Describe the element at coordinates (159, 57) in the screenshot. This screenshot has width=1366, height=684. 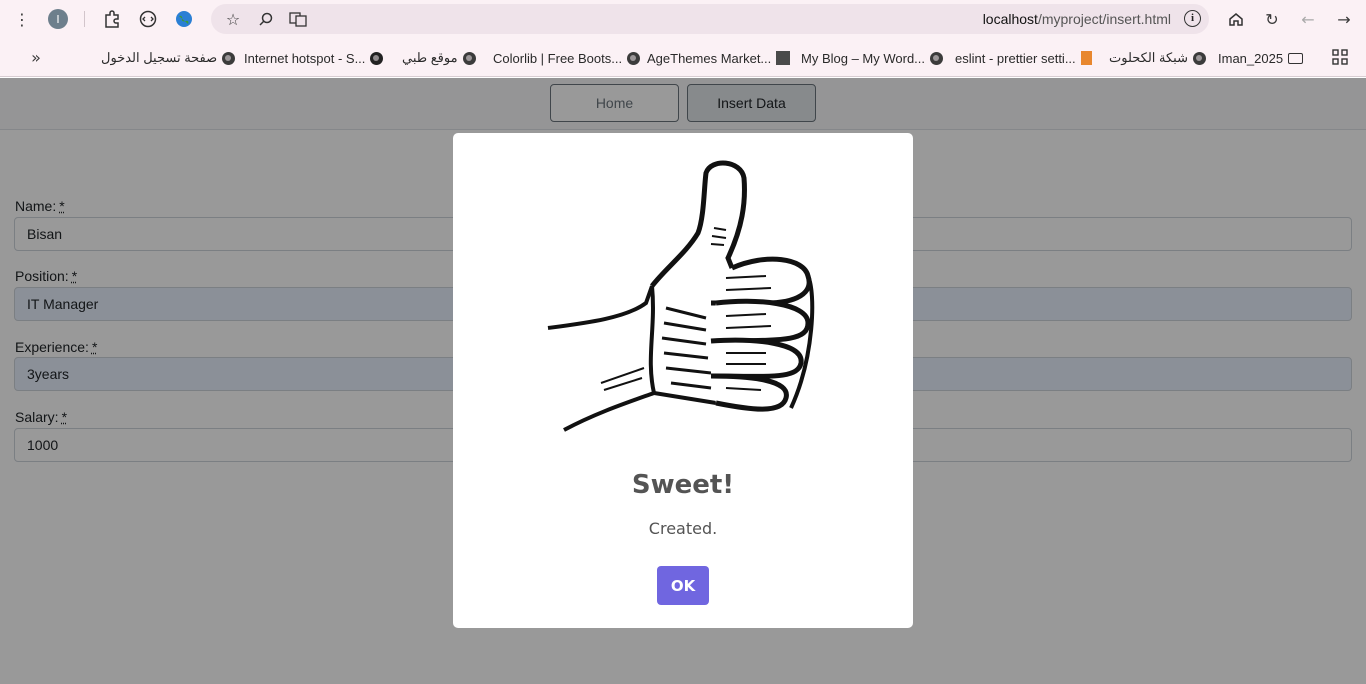
I see `bookmark-label: صفحة تسجيل الدخول` at that location.